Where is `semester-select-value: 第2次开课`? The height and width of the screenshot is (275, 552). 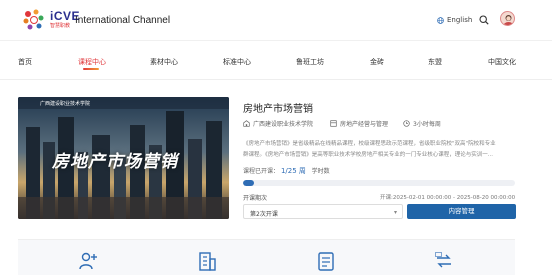
semester-select-value: 第2次开课 is located at coordinates (264, 214).